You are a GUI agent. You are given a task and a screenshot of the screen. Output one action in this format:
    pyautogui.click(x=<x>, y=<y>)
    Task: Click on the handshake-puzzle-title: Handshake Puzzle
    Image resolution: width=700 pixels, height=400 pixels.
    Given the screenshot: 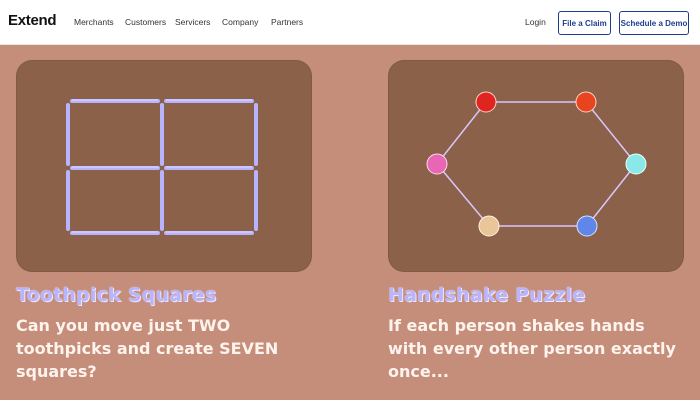 What is the action you would take?
    pyautogui.click(x=486, y=295)
    